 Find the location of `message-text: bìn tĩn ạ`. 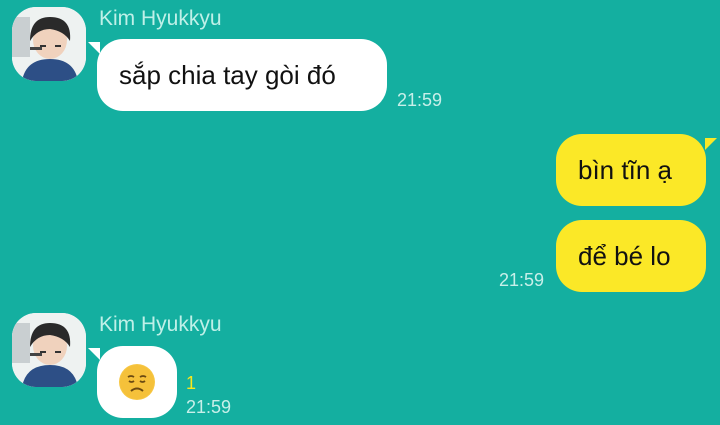

message-text: bìn tĩn ạ is located at coordinates (625, 169).